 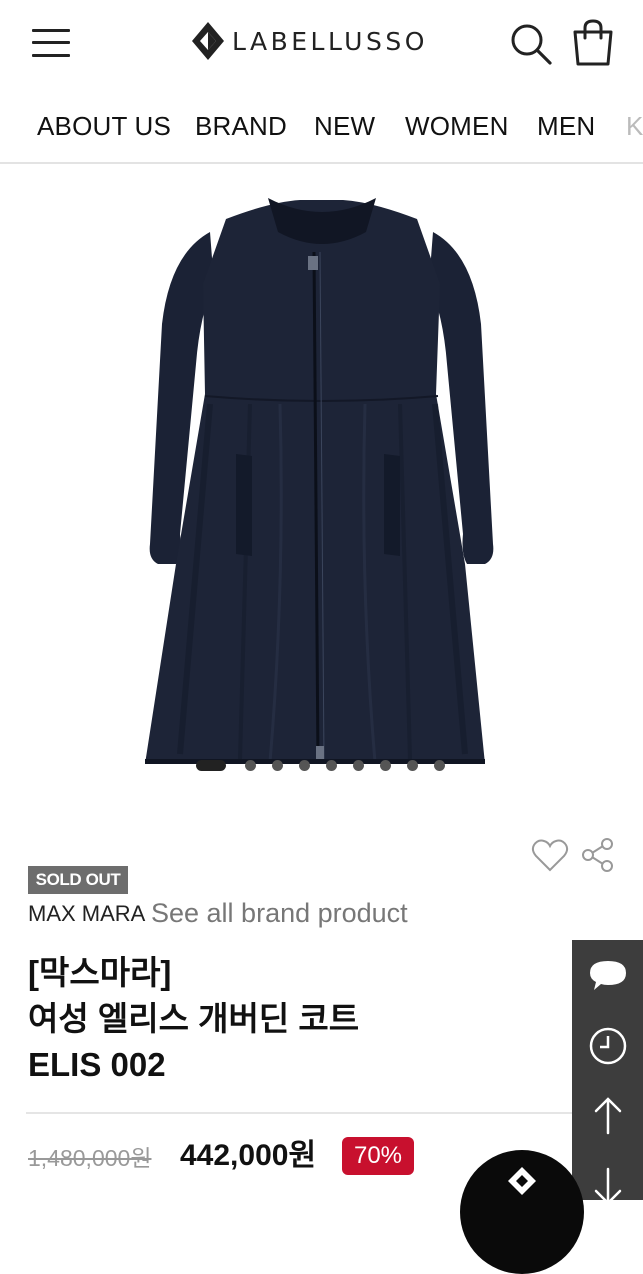 What do you see at coordinates (87, 913) in the screenshot?
I see `brand-name: MAX MARA` at bounding box center [87, 913].